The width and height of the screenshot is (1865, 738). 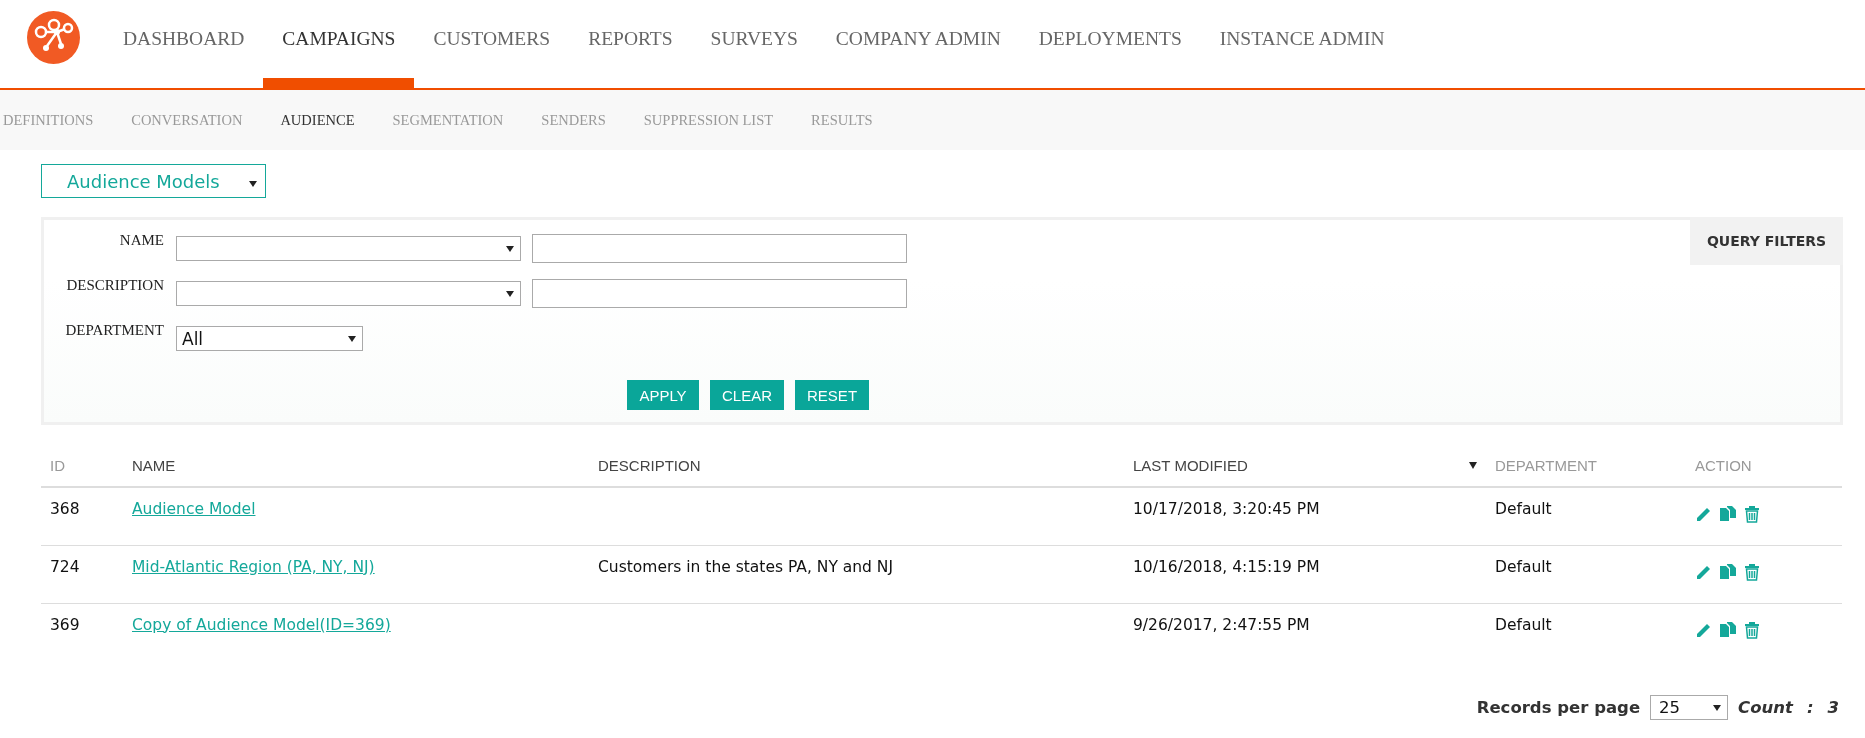 What do you see at coordinates (1765, 707) in the screenshot?
I see `count-label: Count` at bounding box center [1765, 707].